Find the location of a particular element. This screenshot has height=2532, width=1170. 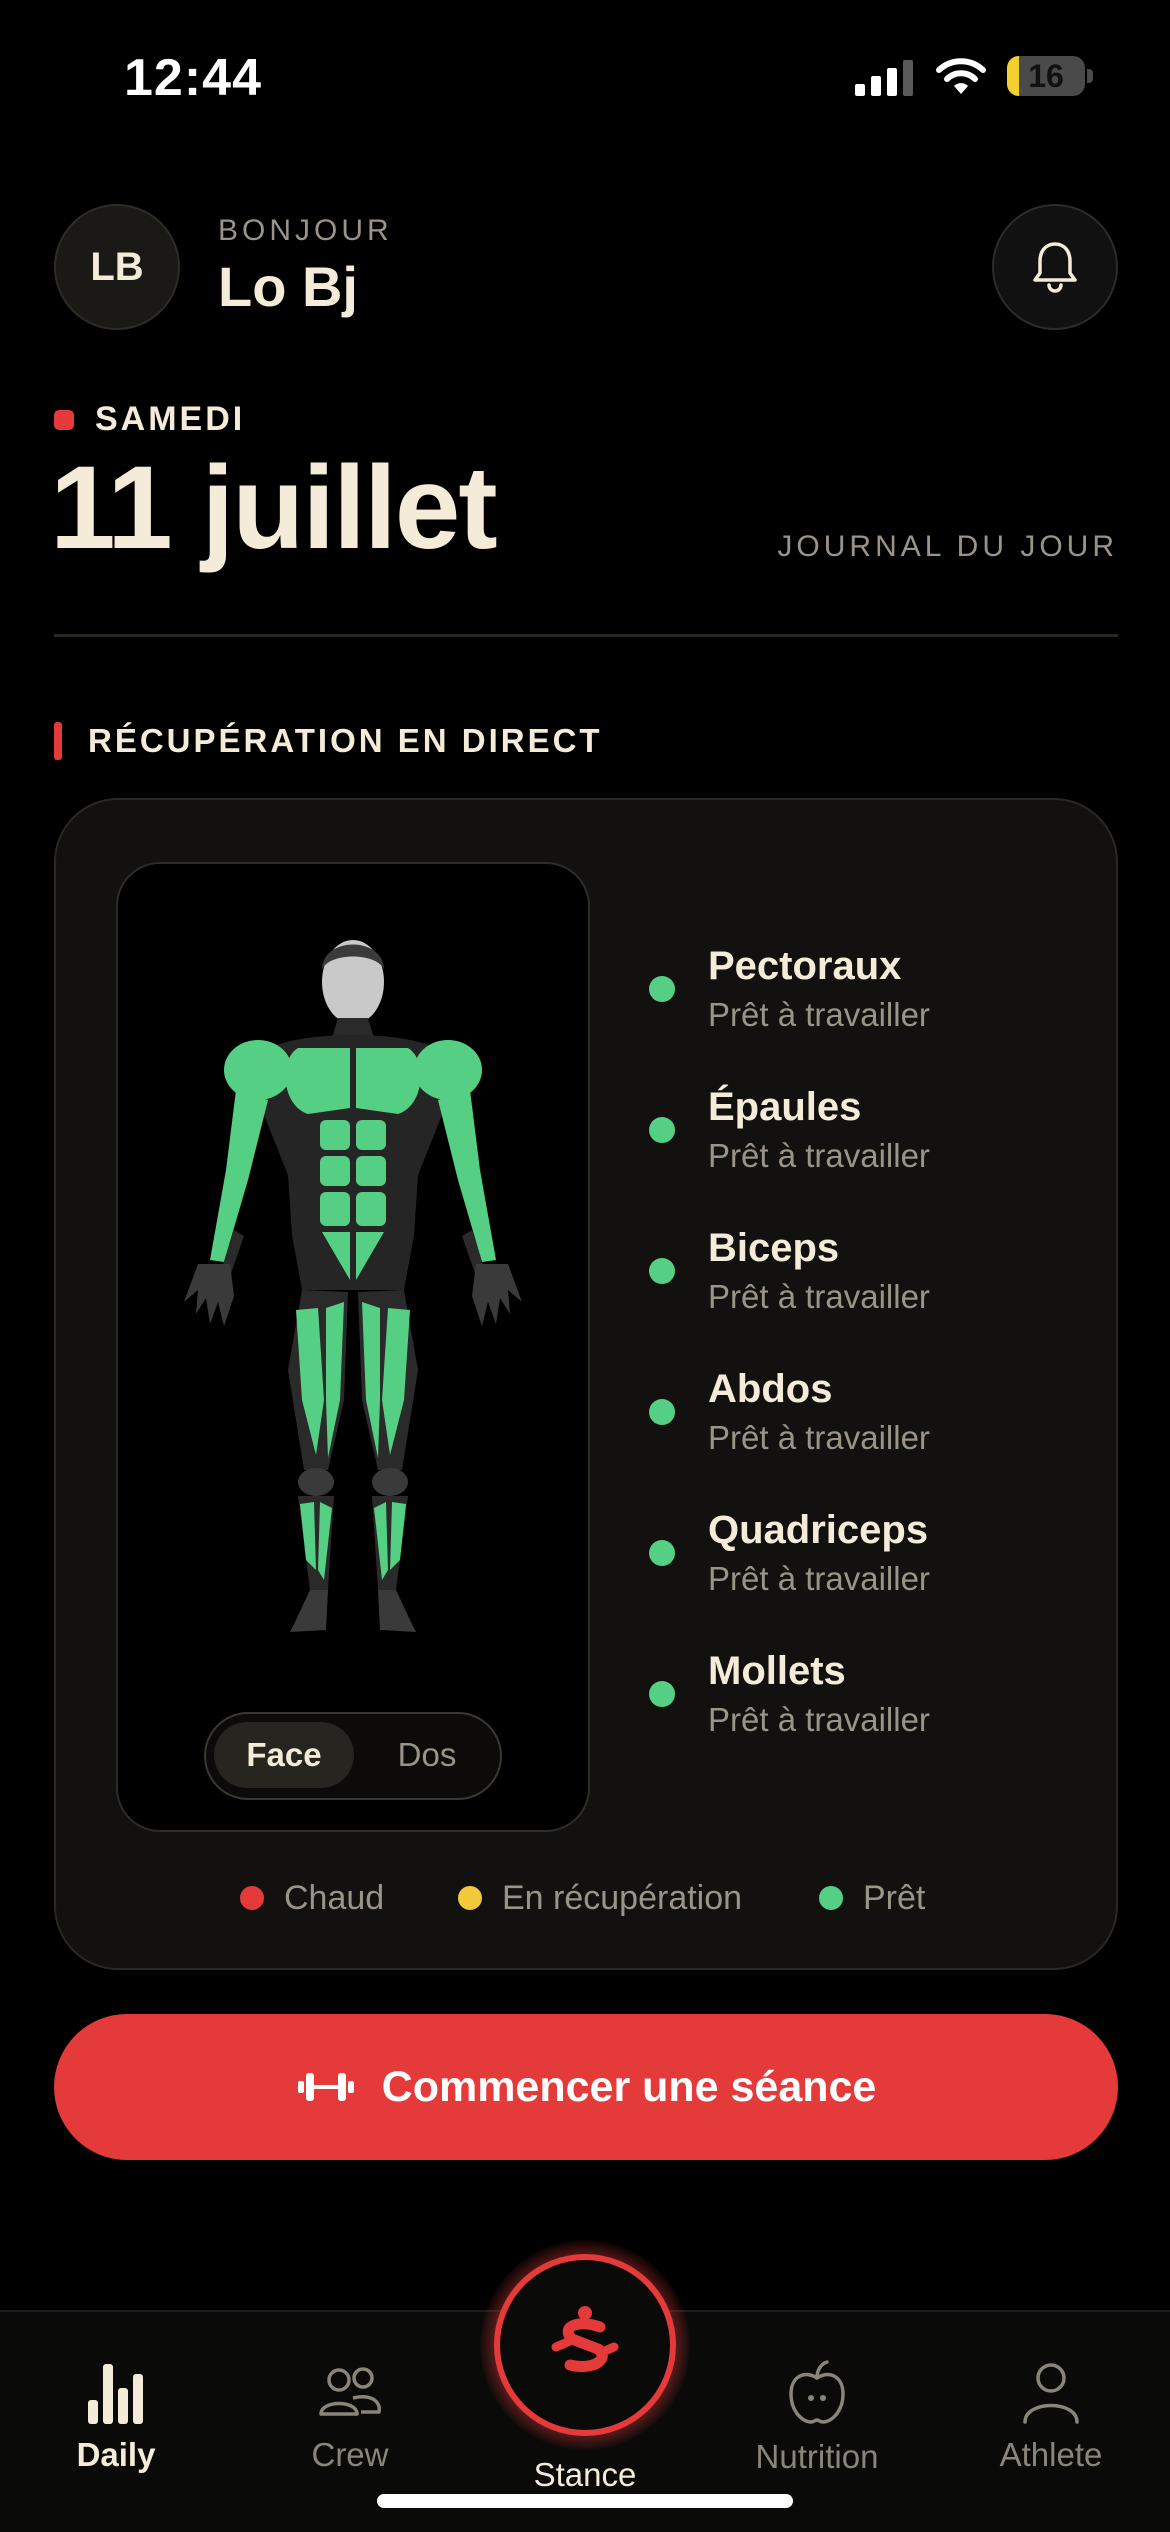

legend-item-recovering: En récupération is located at coordinates (600, 1898).